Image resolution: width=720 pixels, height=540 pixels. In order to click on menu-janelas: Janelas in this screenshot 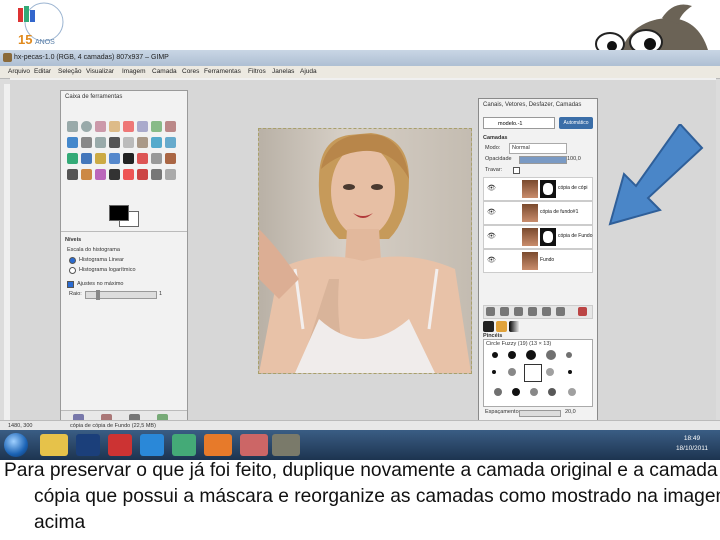, I will do `click(283, 71)`.